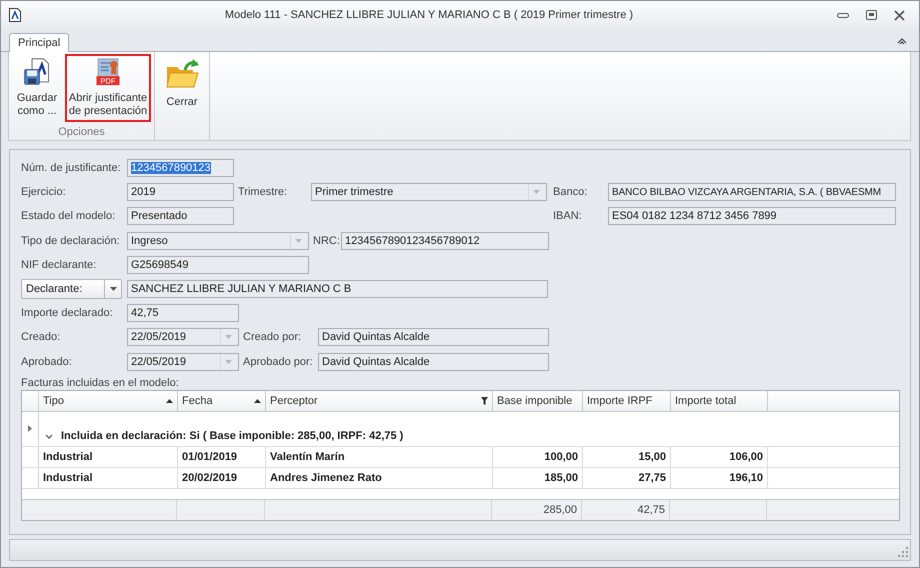 This screenshot has width=920, height=568. I want to click on grid-caption: Facturas incluidas en el modelo:, so click(100, 383).